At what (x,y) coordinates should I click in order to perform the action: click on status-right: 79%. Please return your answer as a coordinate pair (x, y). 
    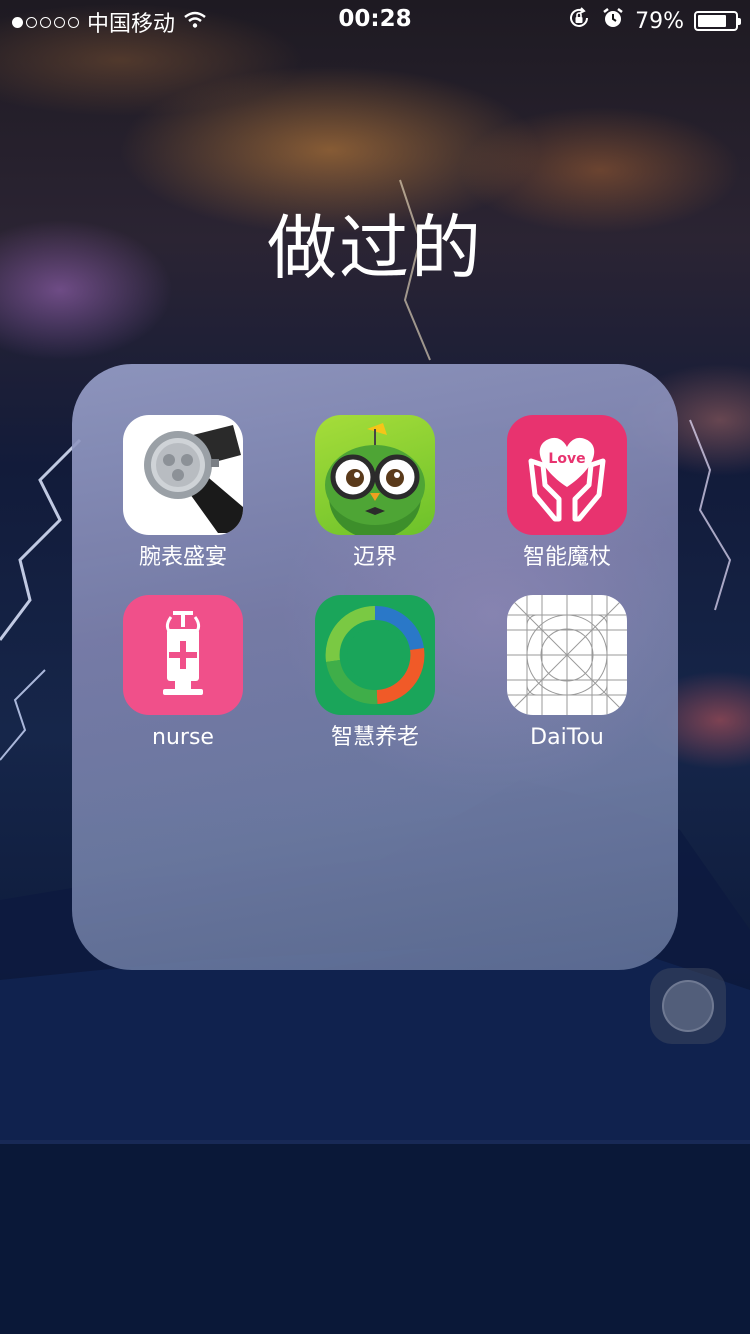
    Looking at the image, I should click on (654, 21).